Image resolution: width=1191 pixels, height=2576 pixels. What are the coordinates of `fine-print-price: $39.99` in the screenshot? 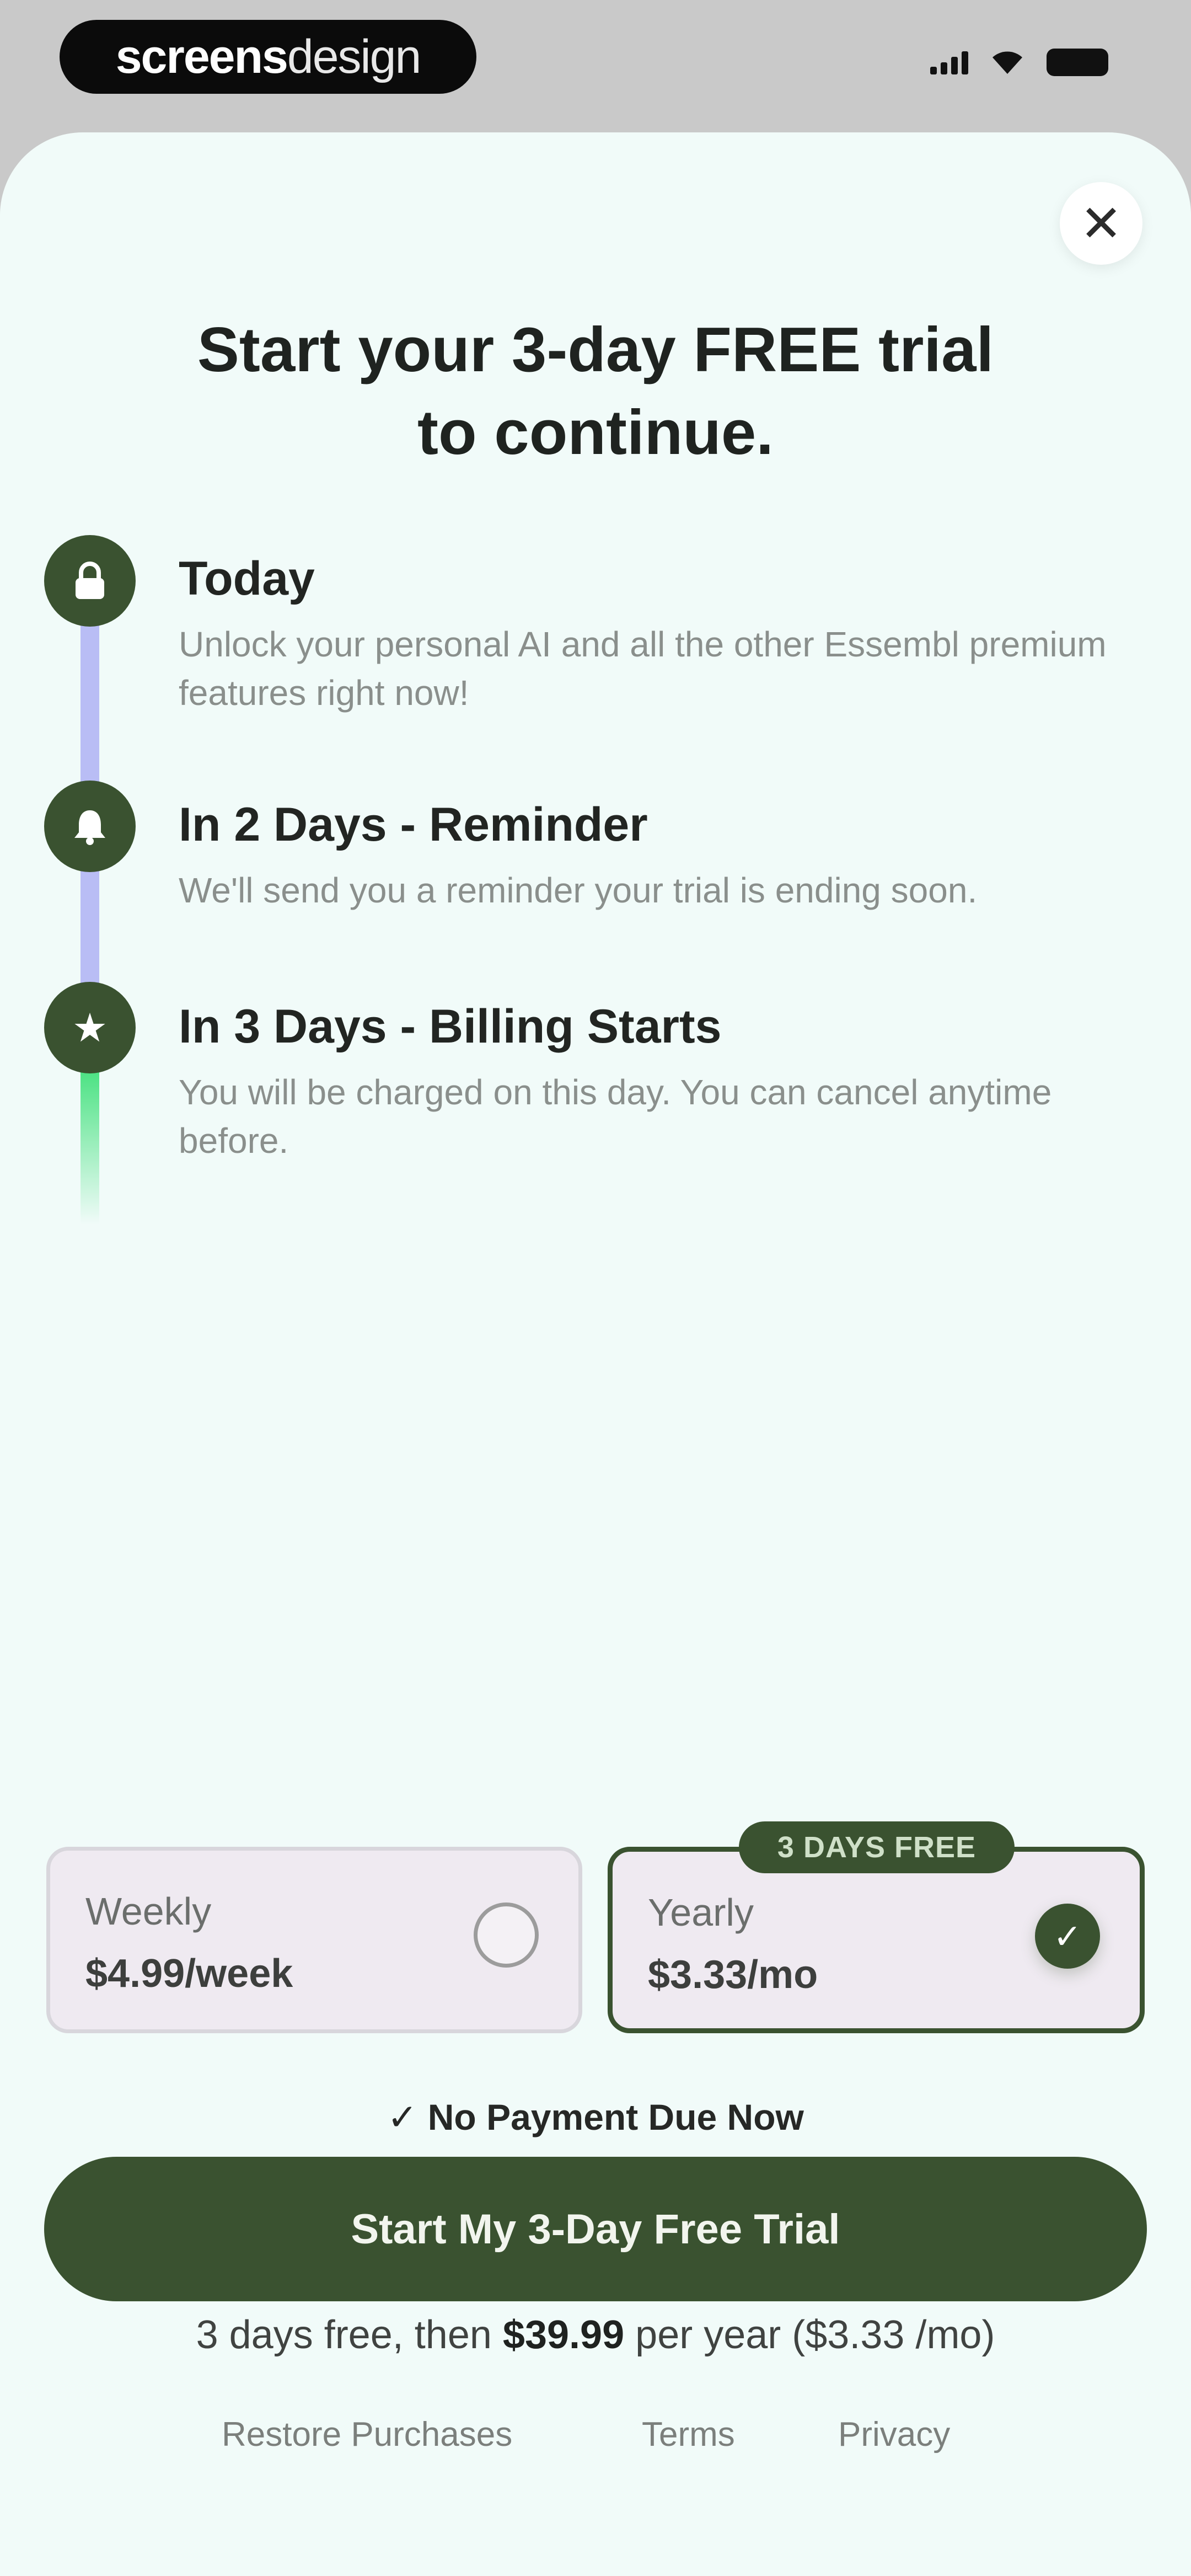 It's located at (563, 2335).